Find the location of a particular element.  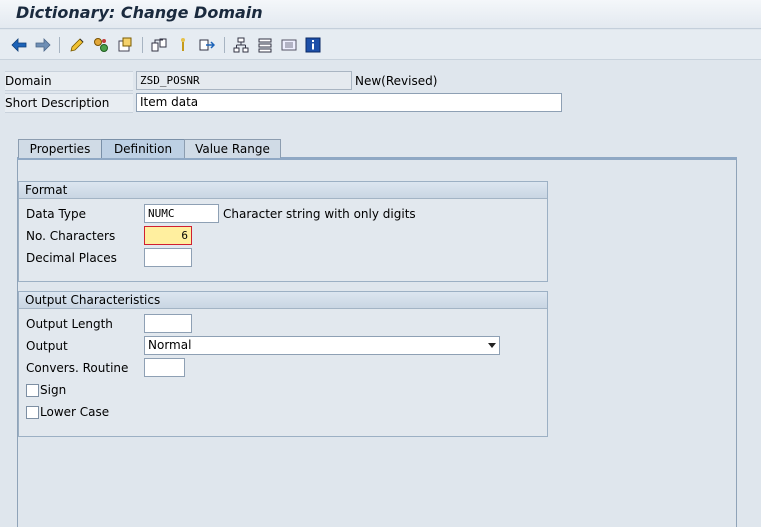

lower-case-checkbox is located at coordinates (32, 412).